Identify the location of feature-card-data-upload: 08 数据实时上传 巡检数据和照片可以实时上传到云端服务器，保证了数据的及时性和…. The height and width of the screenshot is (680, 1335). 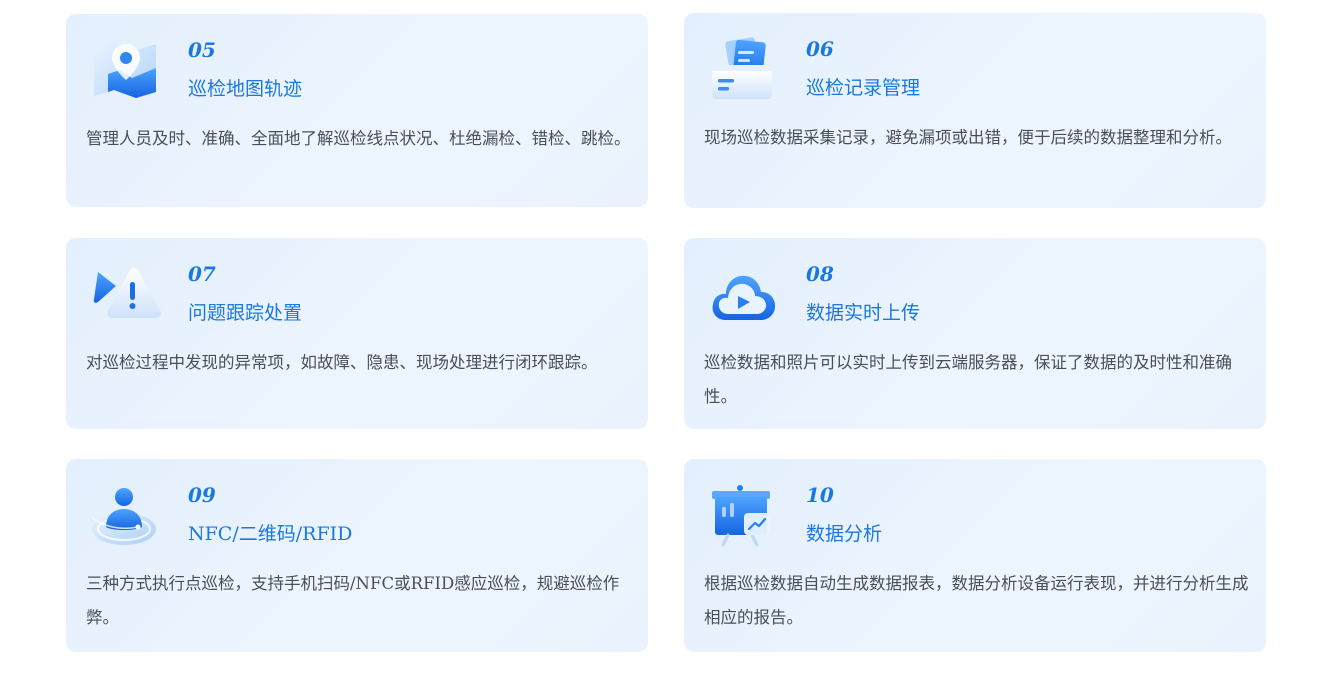
(975, 333).